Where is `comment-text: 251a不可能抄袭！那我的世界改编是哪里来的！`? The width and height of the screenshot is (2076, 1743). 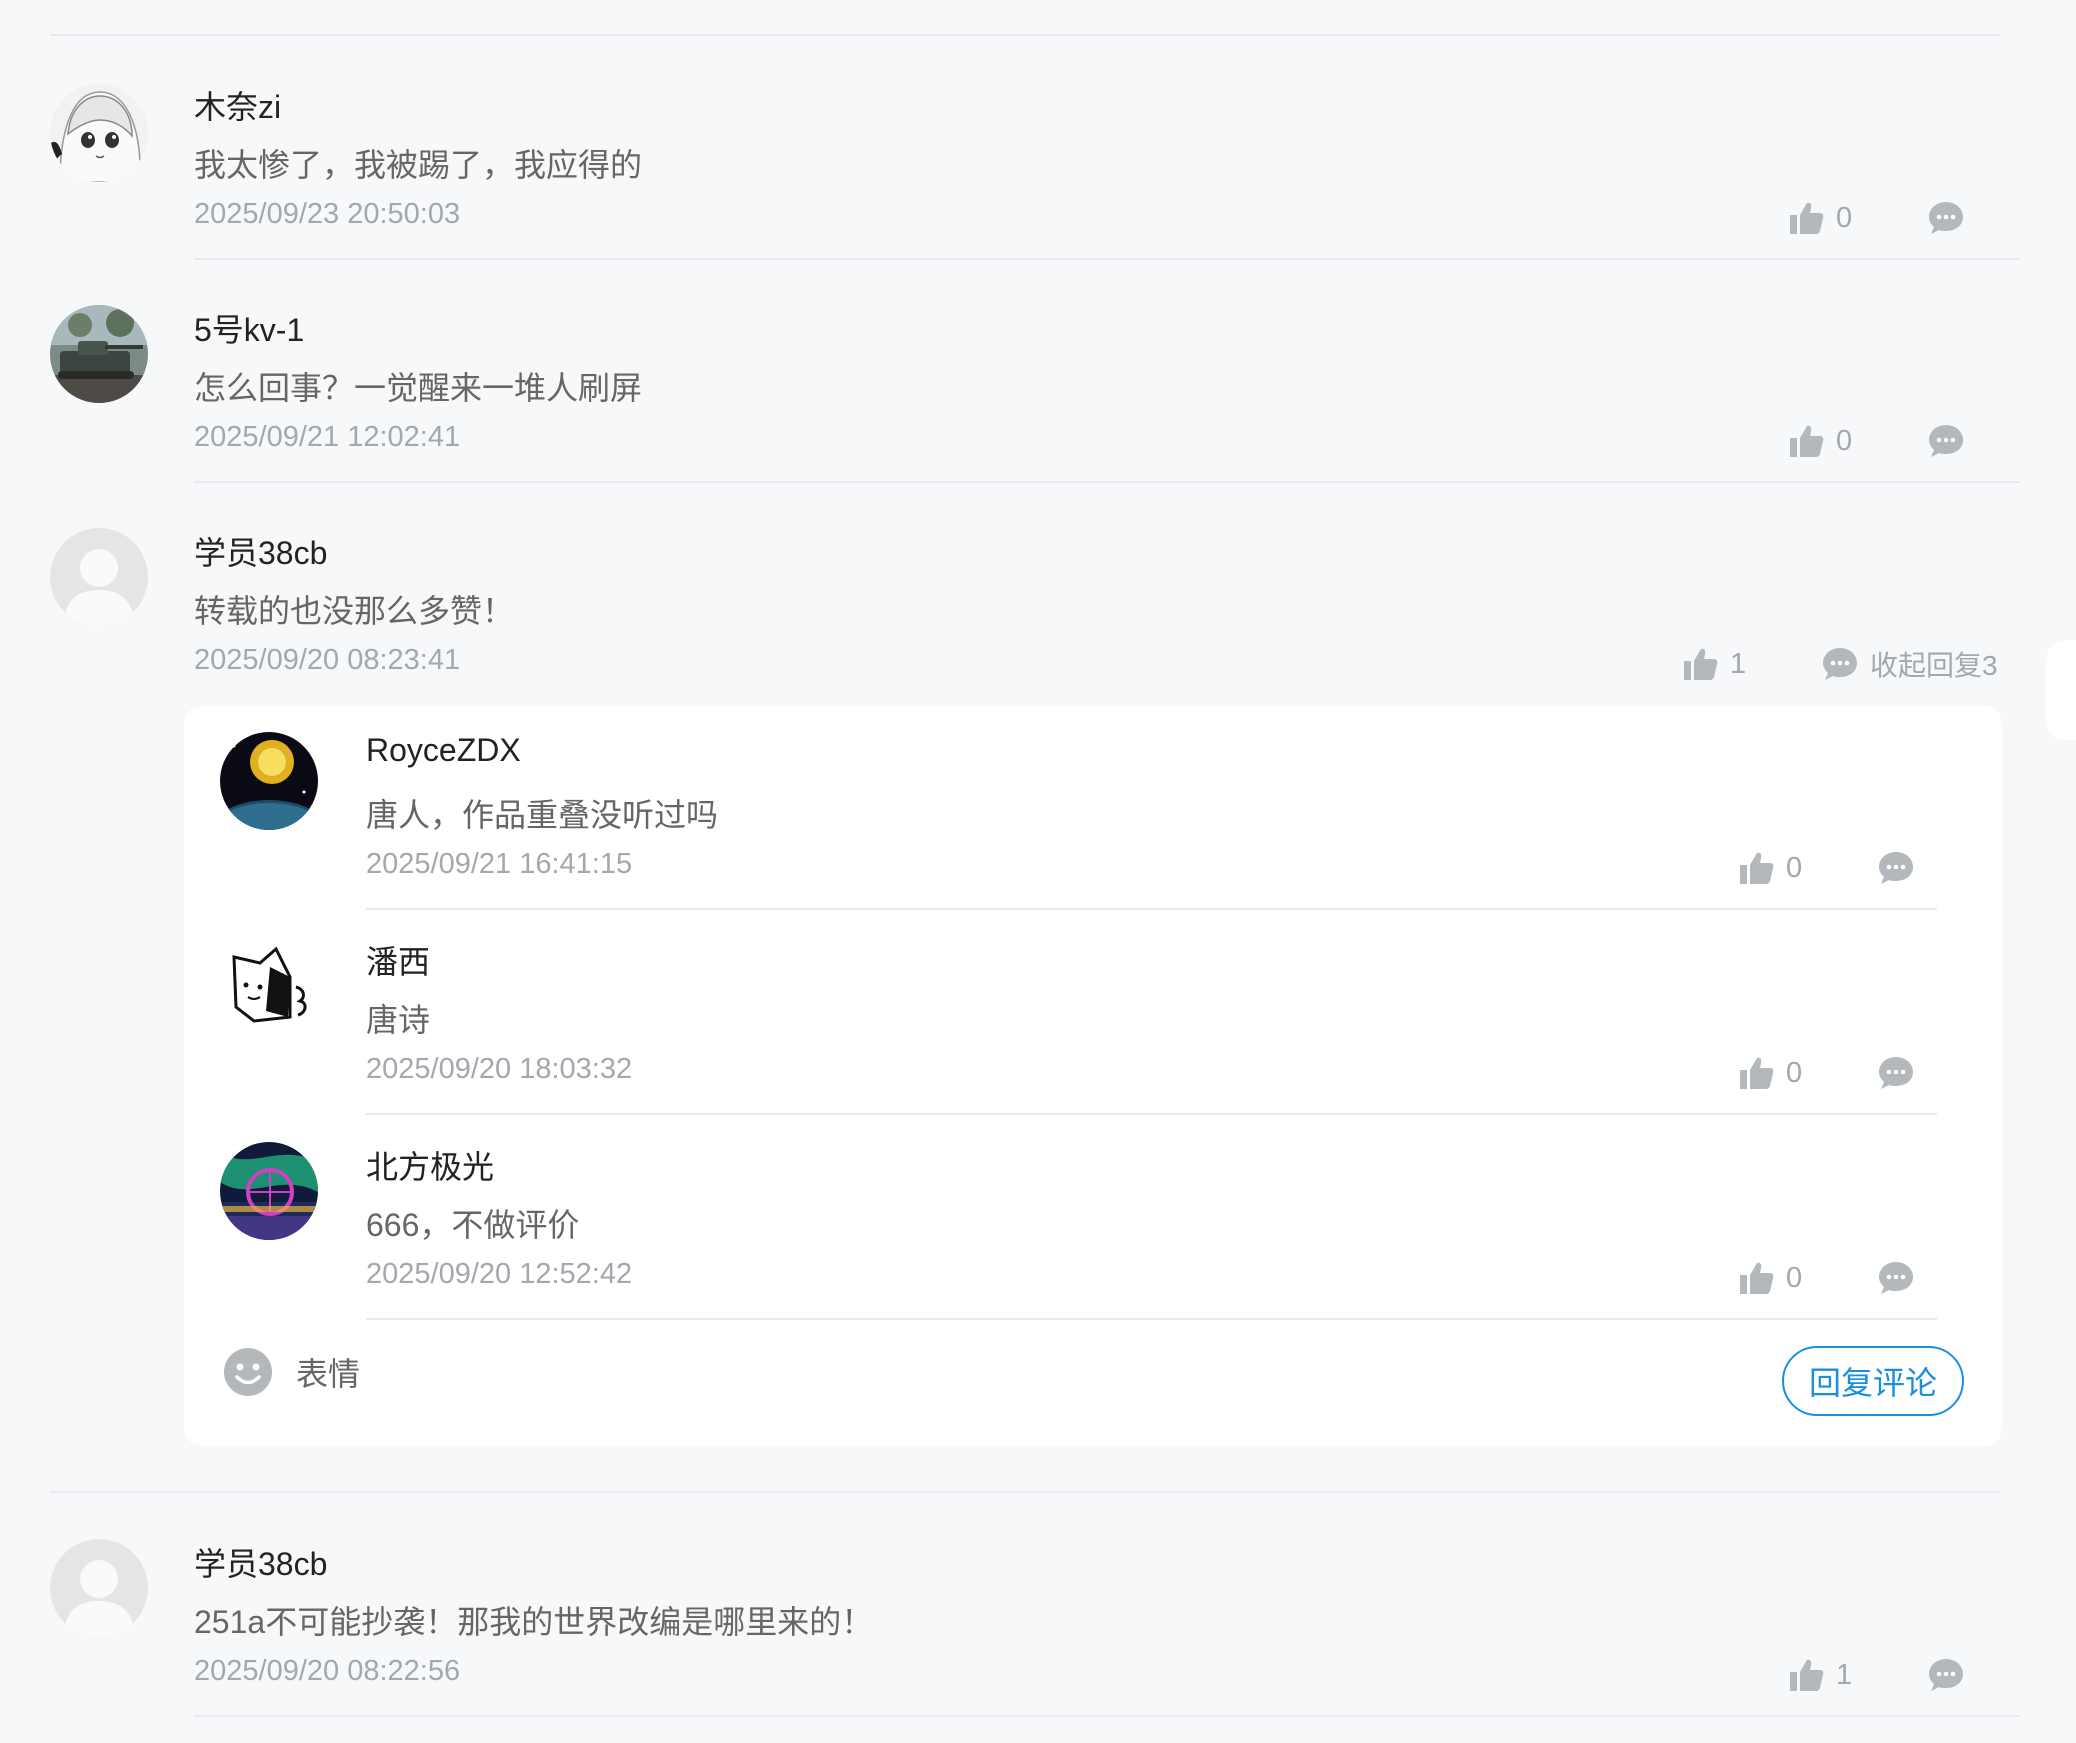
comment-text: 251a不可能抄袭！那我的世界改编是哪里来的！ is located at coordinates (534, 1622).